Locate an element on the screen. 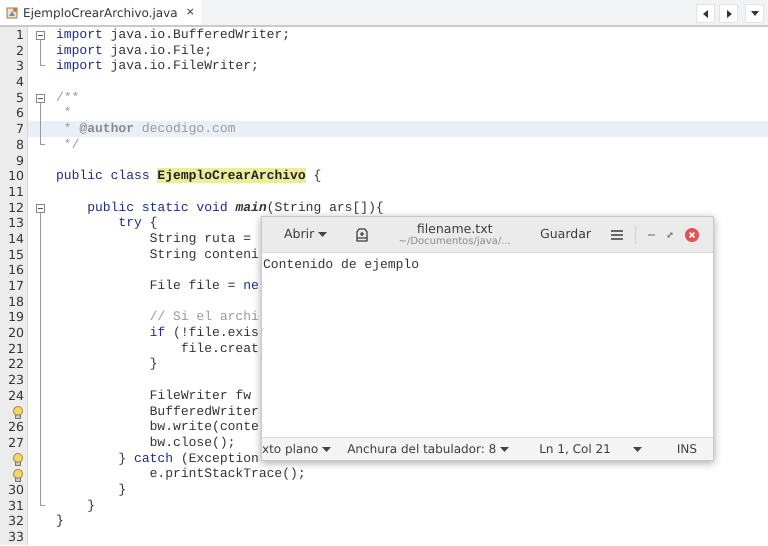 Image resolution: width=768 pixels, height=546 pixels. minimize-icon is located at coordinates (651, 235).